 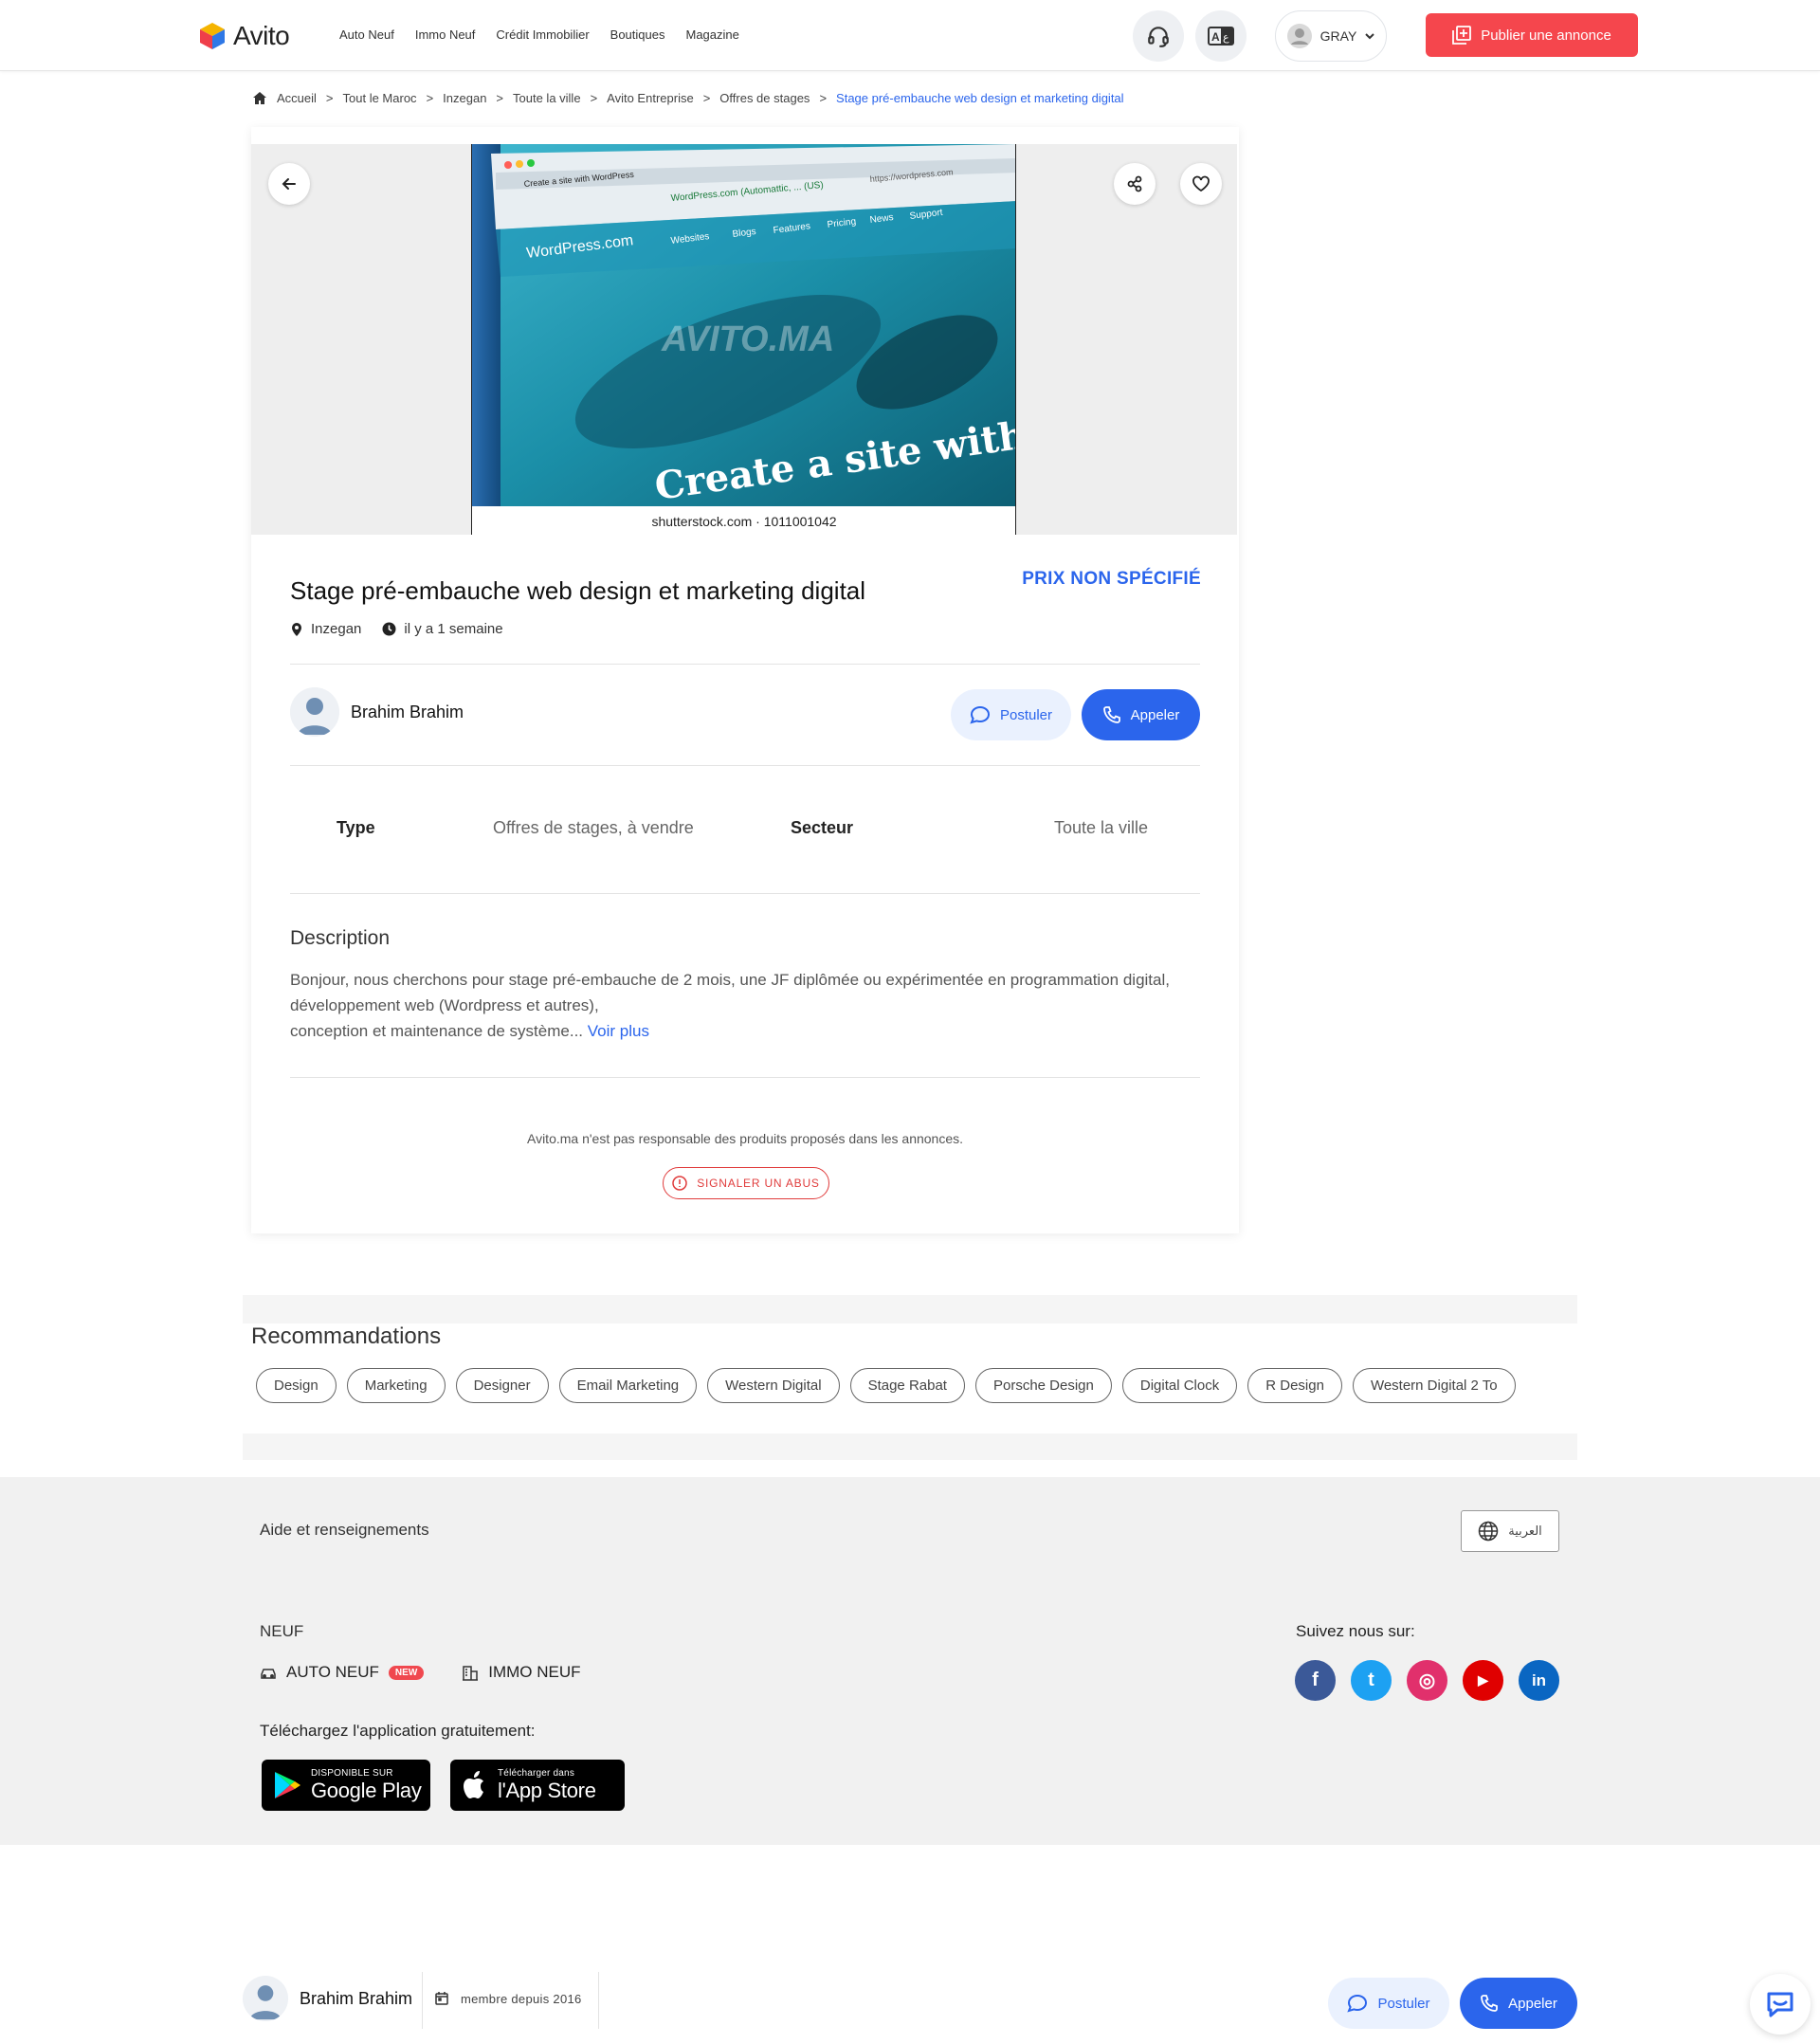 What do you see at coordinates (282, 1631) in the screenshot?
I see `footer-neuf-title: NEUF` at bounding box center [282, 1631].